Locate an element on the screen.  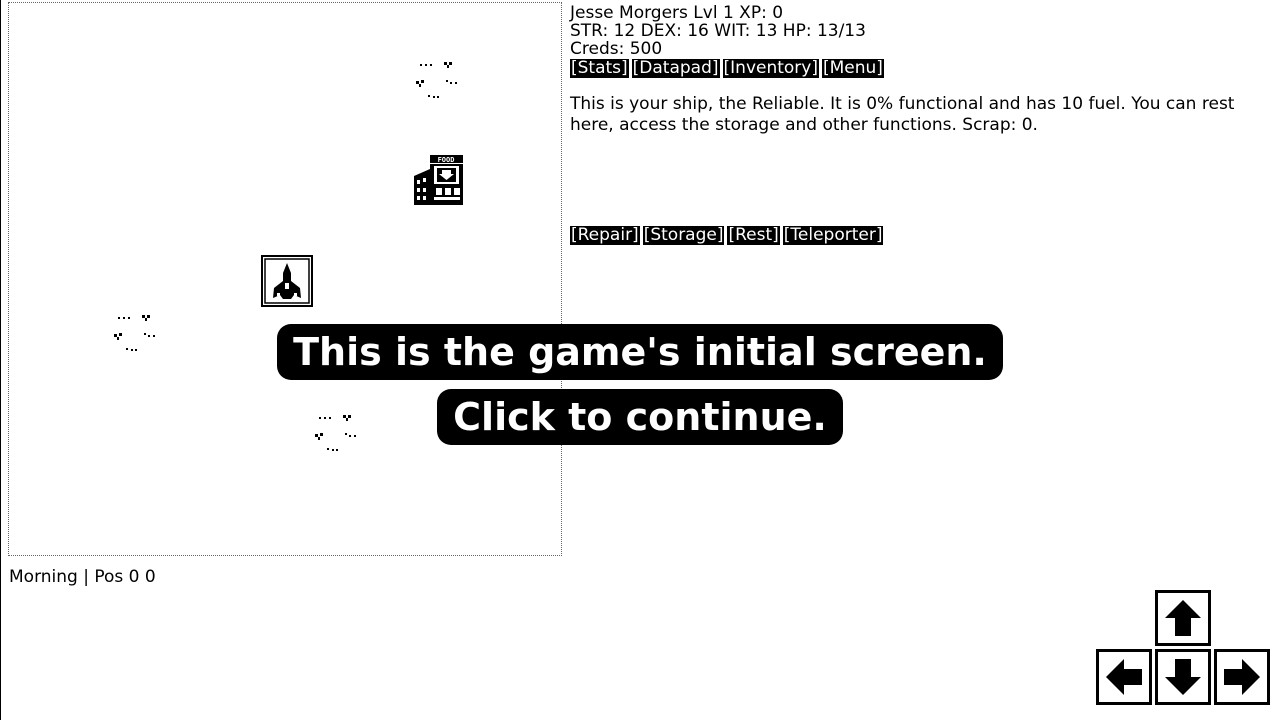
move-up-button is located at coordinates (1183, 618).